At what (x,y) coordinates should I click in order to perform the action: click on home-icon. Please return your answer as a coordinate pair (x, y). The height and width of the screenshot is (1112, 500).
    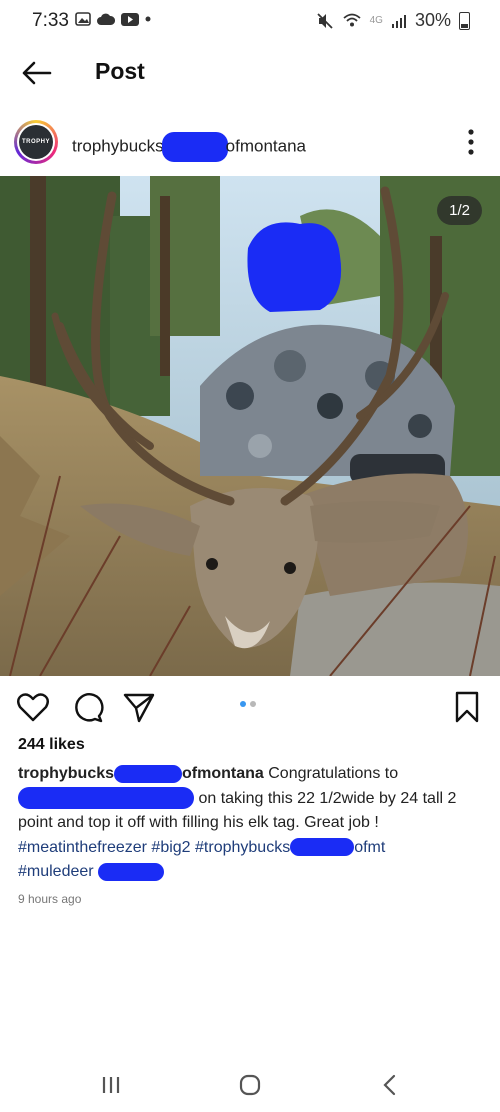
    Looking at the image, I should click on (250, 1085).